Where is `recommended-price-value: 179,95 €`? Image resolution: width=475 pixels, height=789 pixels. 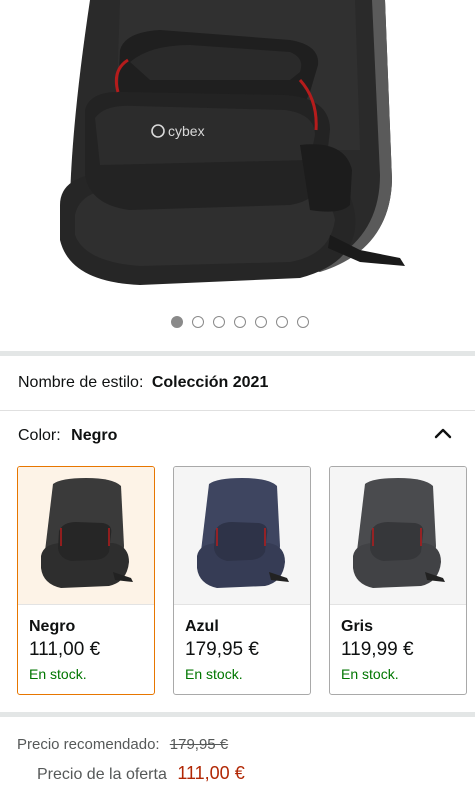 recommended-price-value: 179,95 € is located at coordinates (199, 744).